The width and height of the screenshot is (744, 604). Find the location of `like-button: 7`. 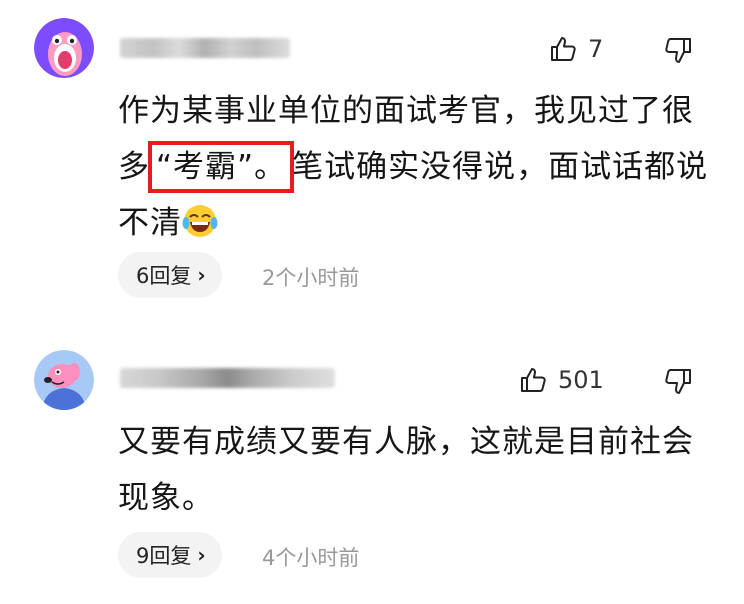

like-button: 7 is located at coordinates (575, 49).